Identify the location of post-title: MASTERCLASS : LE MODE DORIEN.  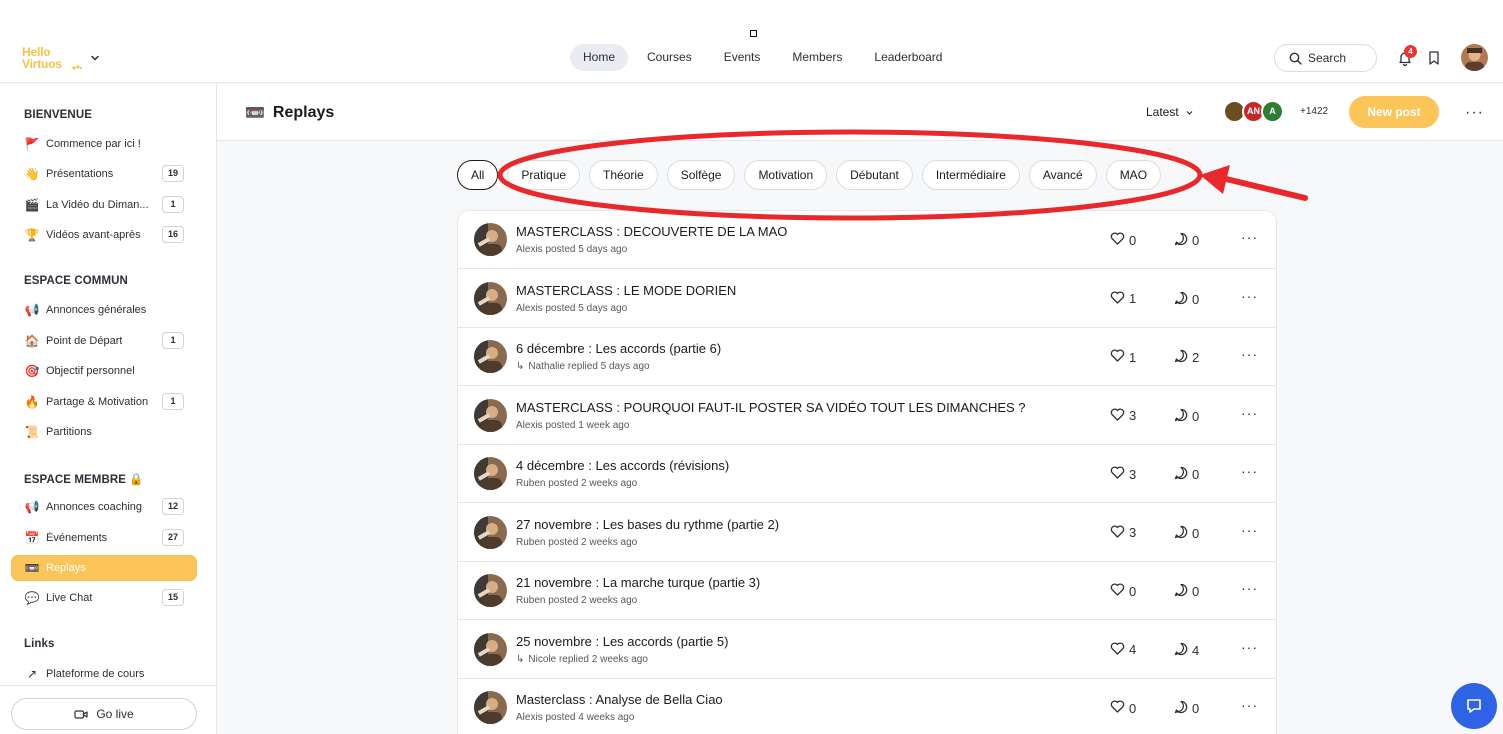
(626, 290).